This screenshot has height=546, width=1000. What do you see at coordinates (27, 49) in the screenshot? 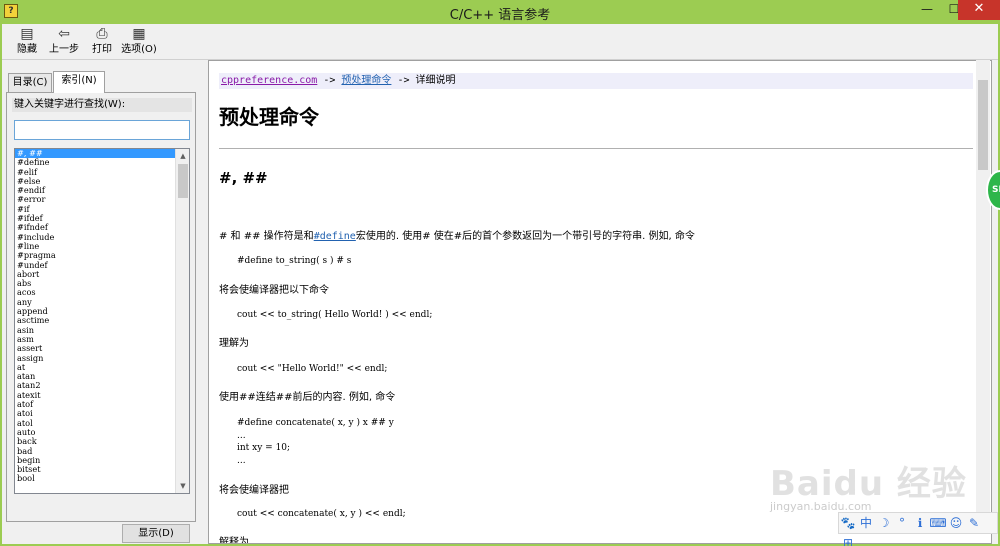
I see `hide-label: 隐藏` at bounding box center [27, 49].